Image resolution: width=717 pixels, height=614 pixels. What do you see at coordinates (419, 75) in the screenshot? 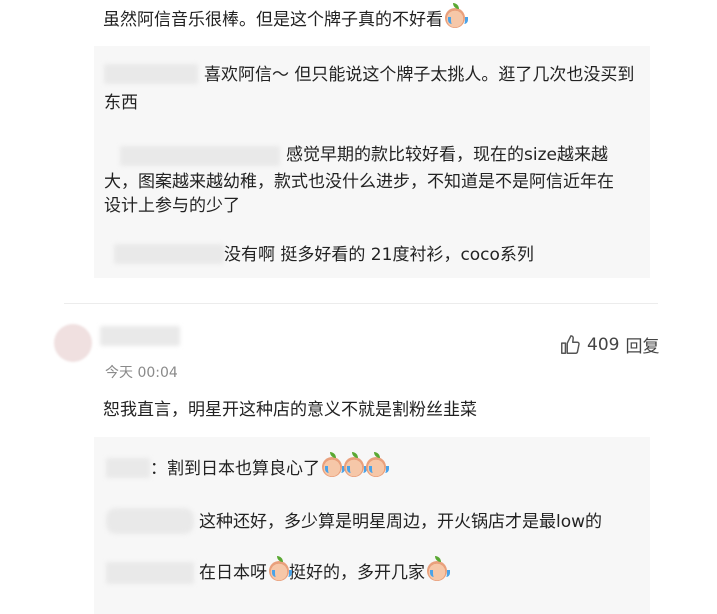
I see `reply-text: 喜欢阿信～ 但只能说这个牌子太挑人。逛了几次也没买到` at bounding box center [419, 75].